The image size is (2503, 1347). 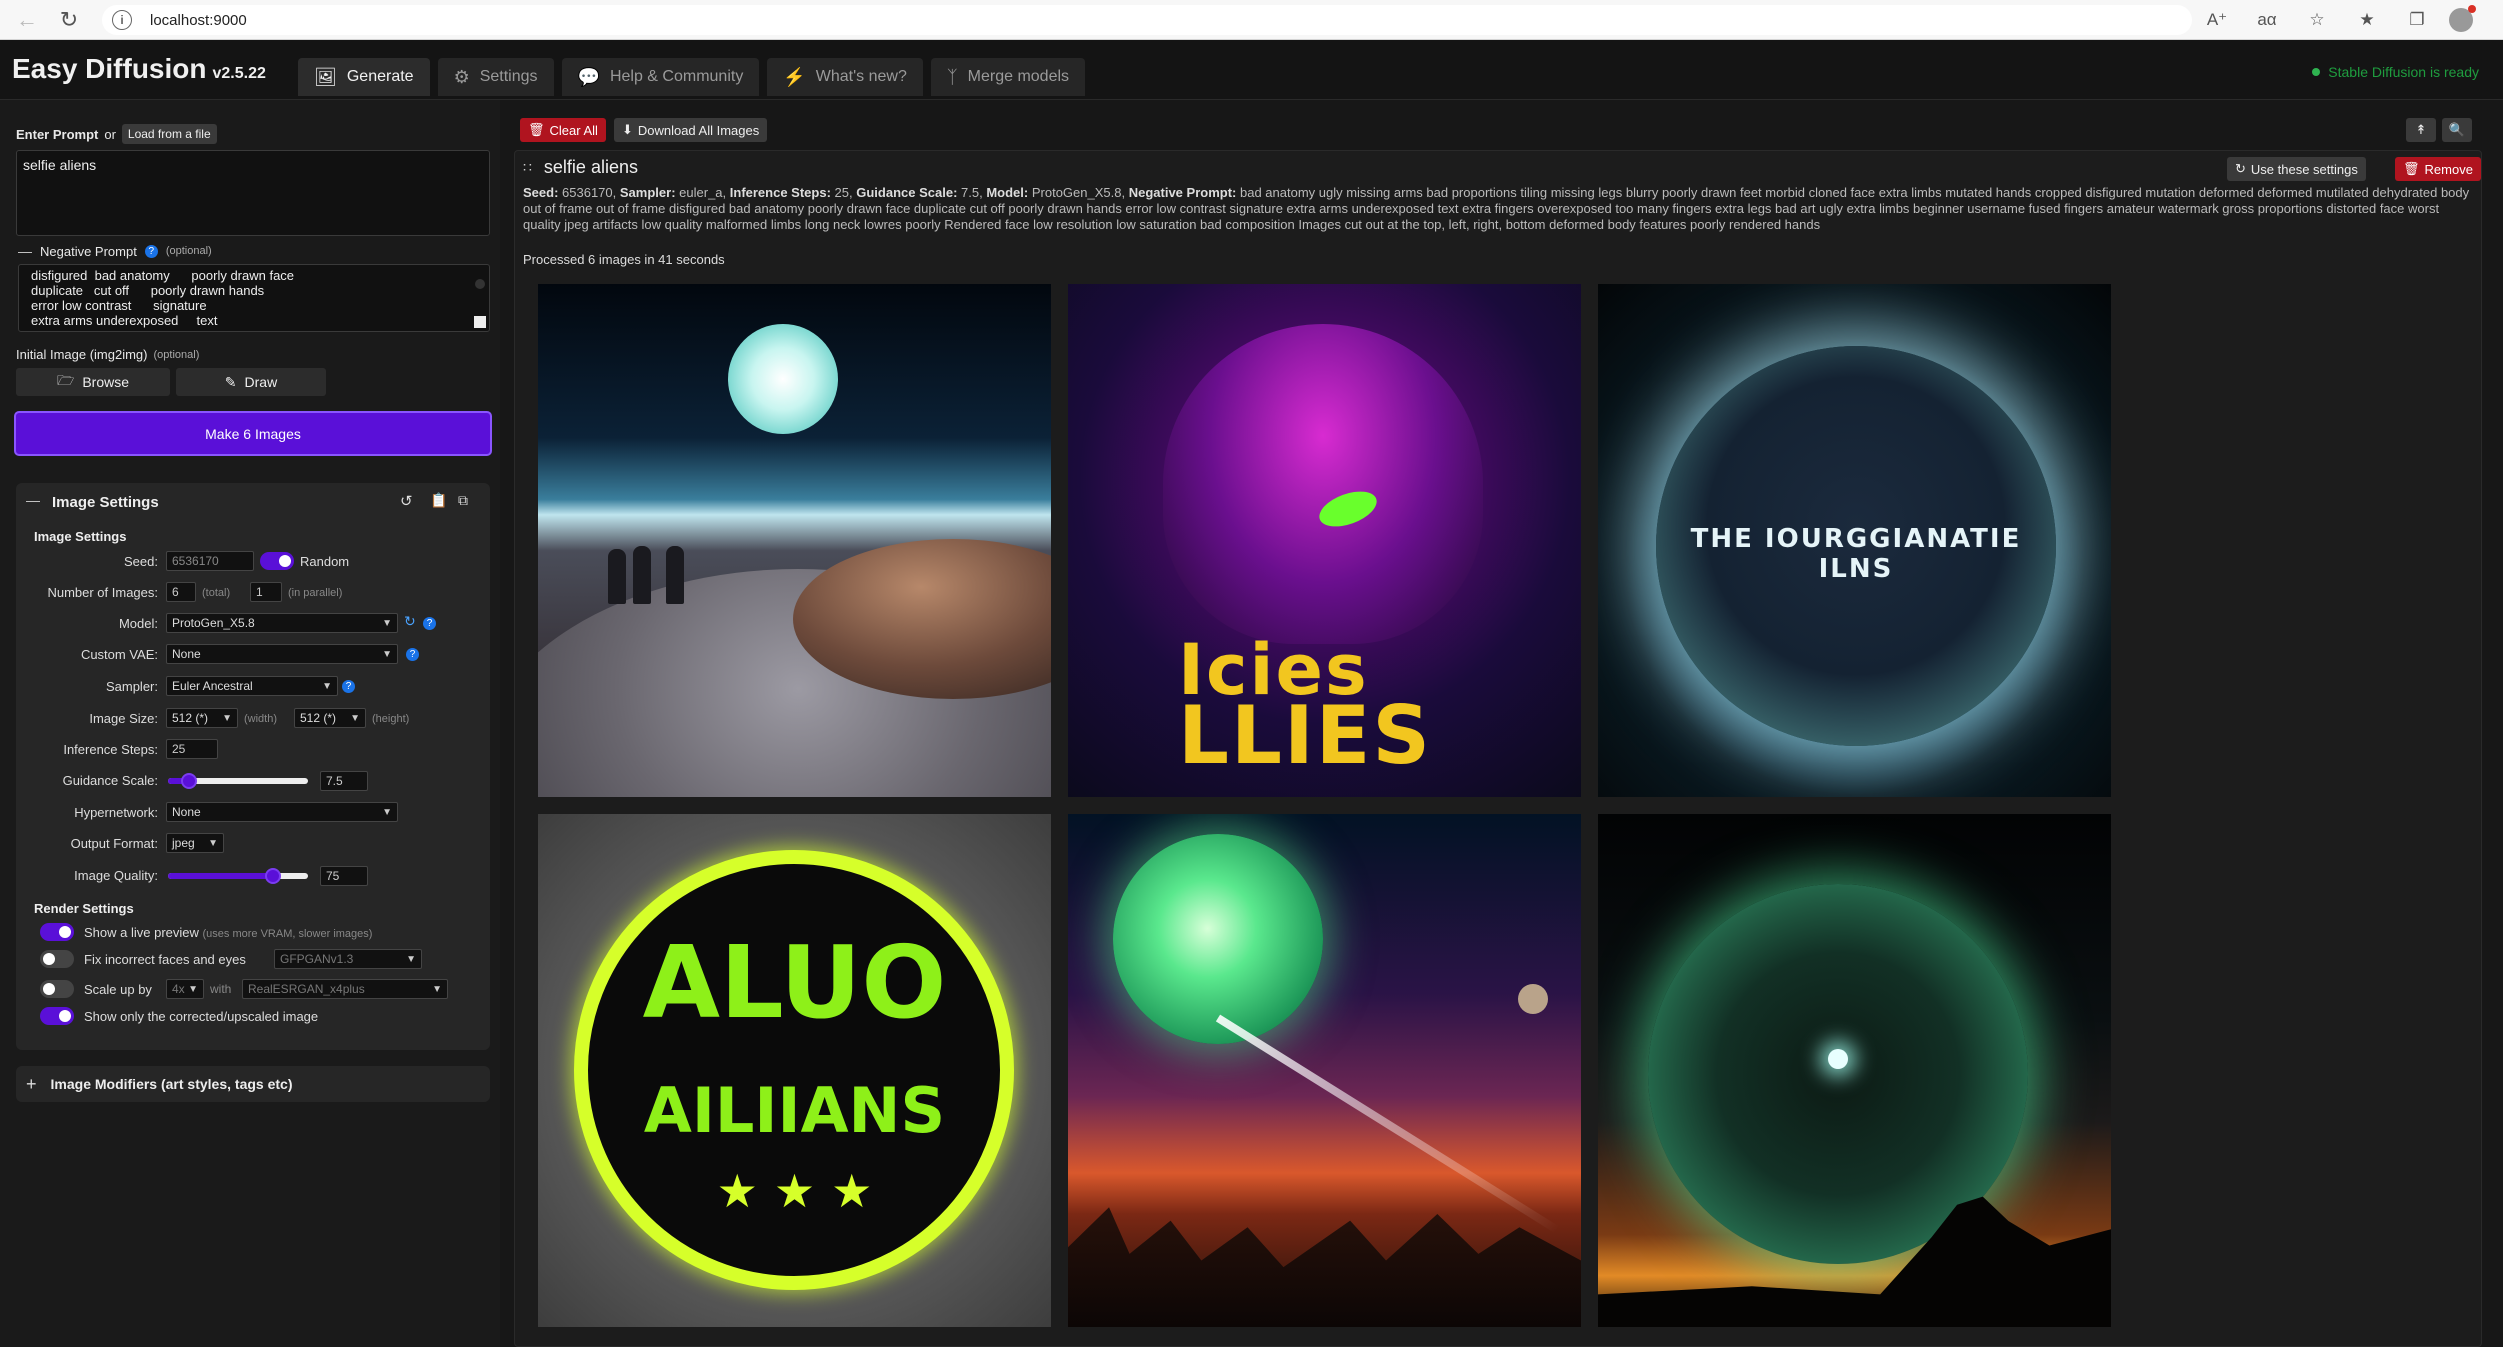 What do you see at coordinates (588, 76) in the screenshot?
I see `comments-icon: 💬` at bounding box center [588, 76].